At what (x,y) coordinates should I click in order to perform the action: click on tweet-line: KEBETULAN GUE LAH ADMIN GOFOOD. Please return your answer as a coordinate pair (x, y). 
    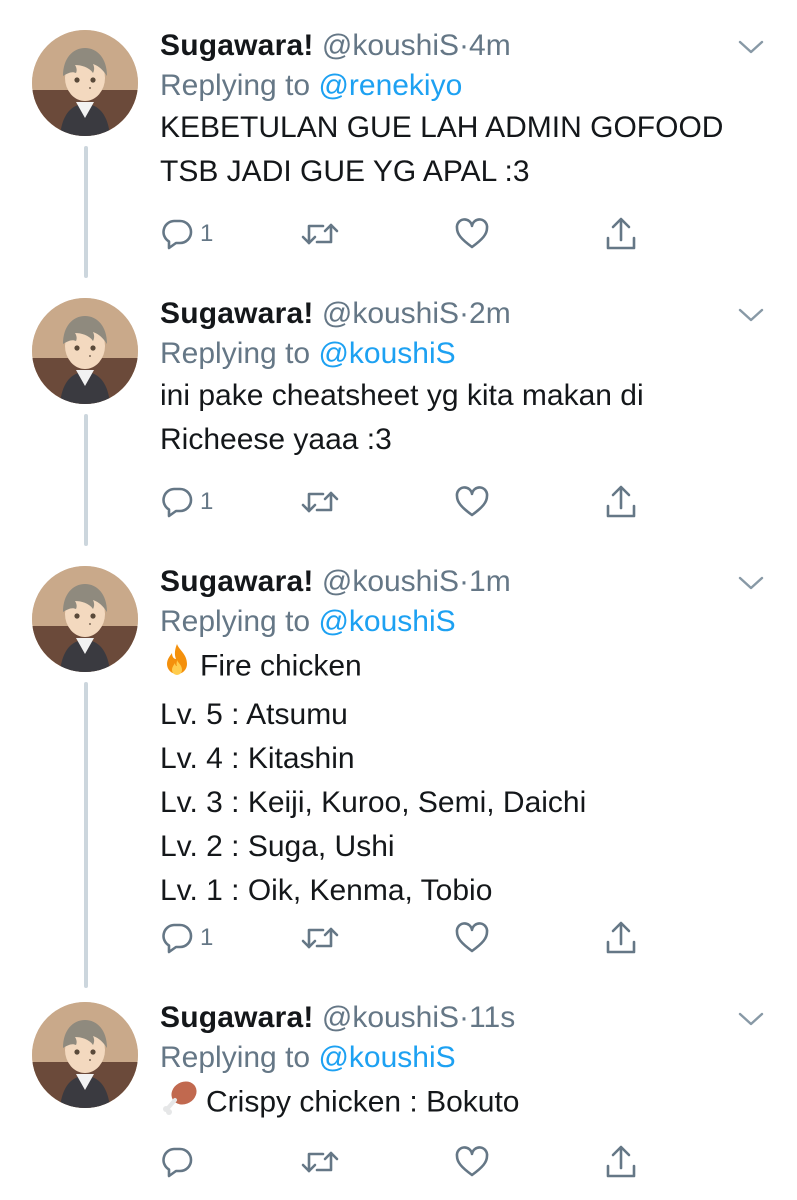
    Looking at the image, I should click on (442, 127).